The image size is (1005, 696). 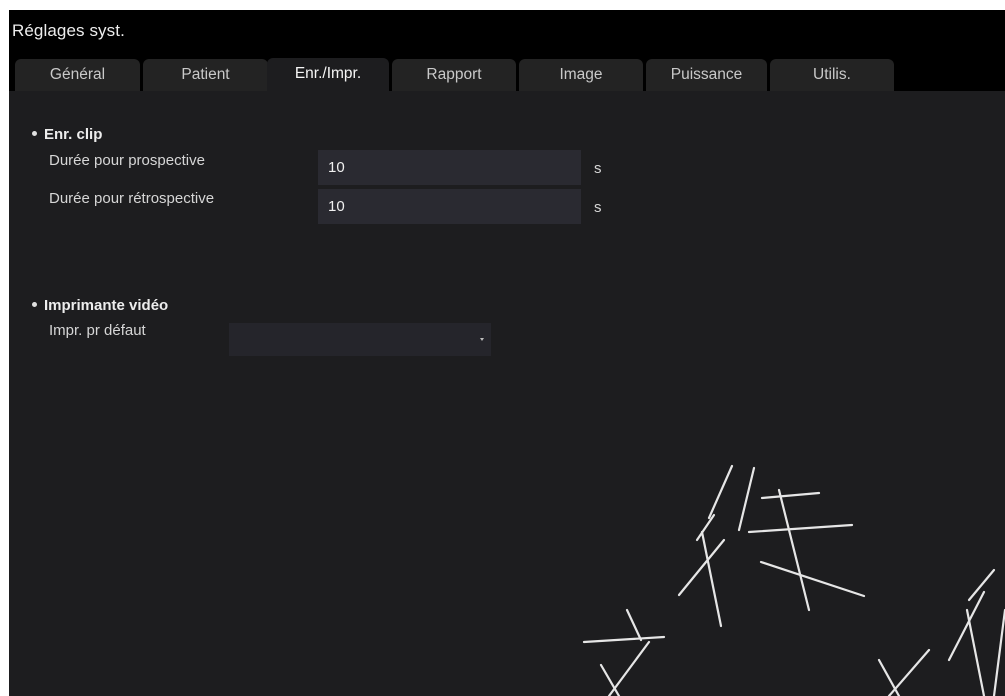 I want to click on default-printer-select, so click(x=360, y=339).